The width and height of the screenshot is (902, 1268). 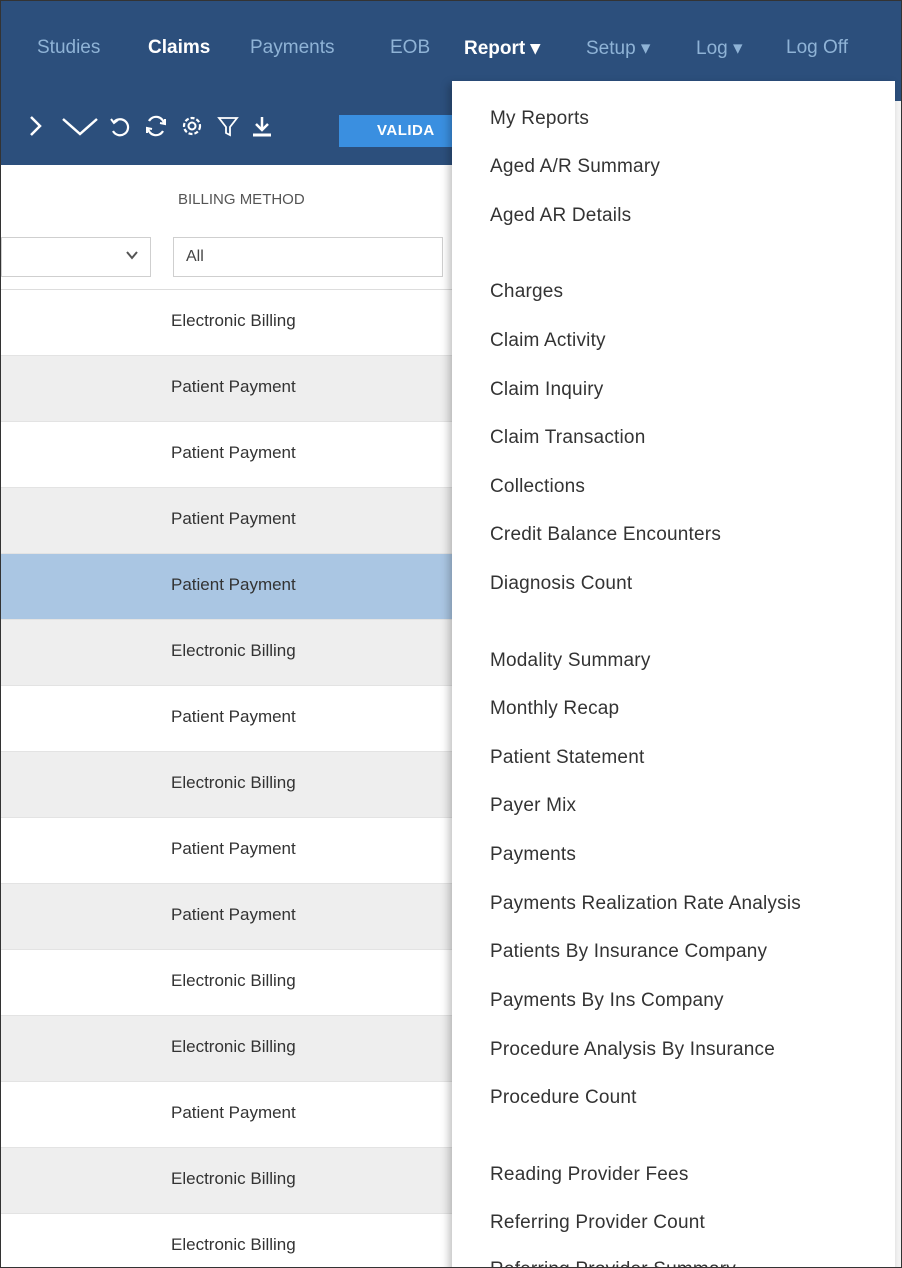 I want to click on undo-icon, so click(x=120, y=128).